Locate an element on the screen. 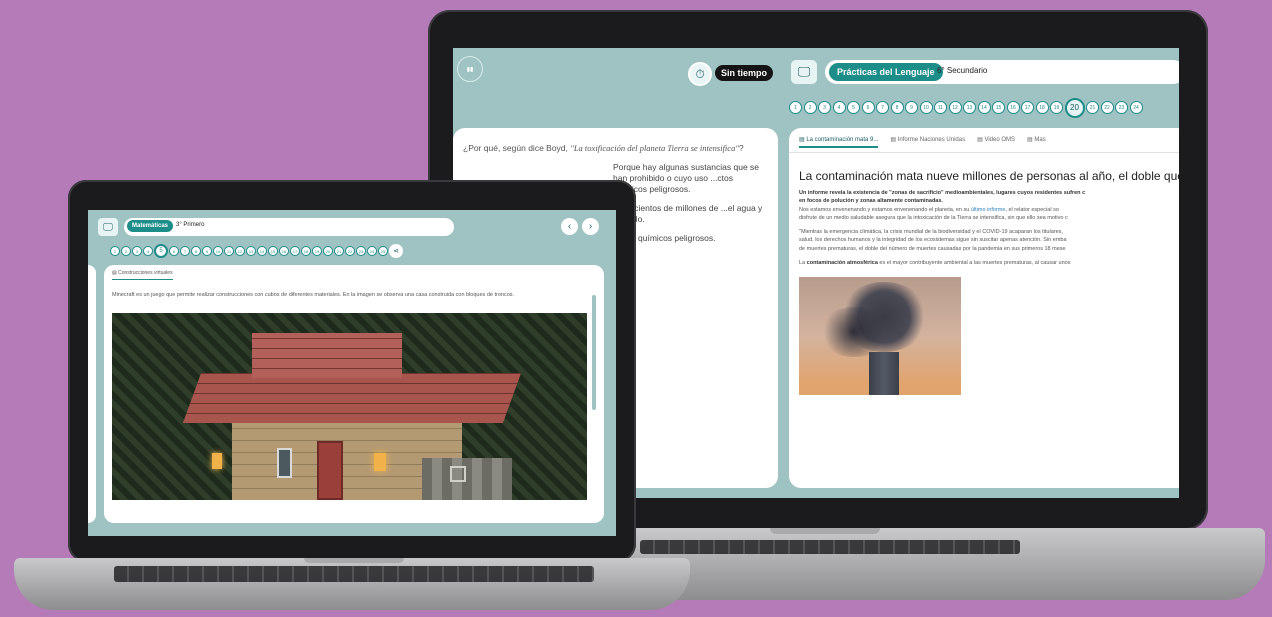 The width and height of the screenshot is (1272, 617). smokestack-photo is located at coordinates (880, 336).